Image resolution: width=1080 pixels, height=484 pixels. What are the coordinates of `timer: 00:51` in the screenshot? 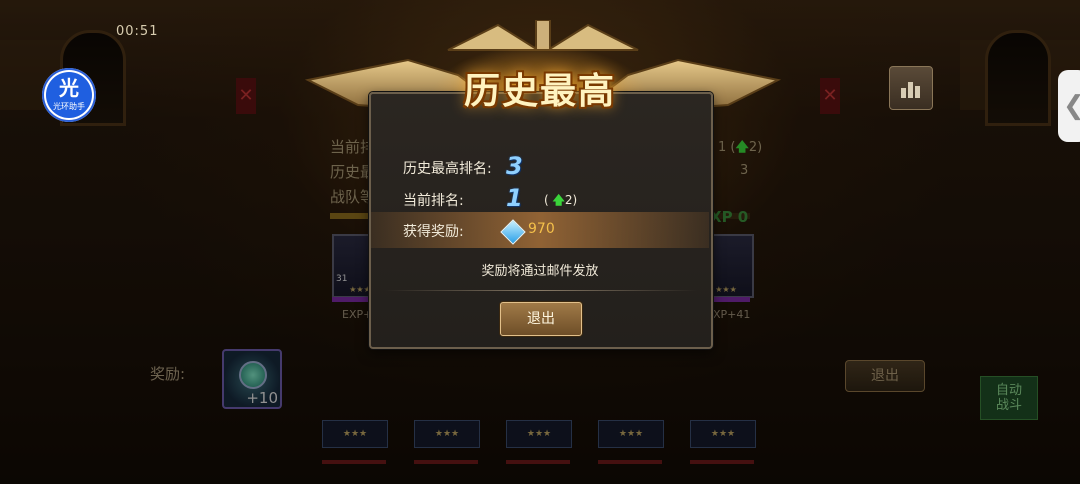 It's located at (137, 31).